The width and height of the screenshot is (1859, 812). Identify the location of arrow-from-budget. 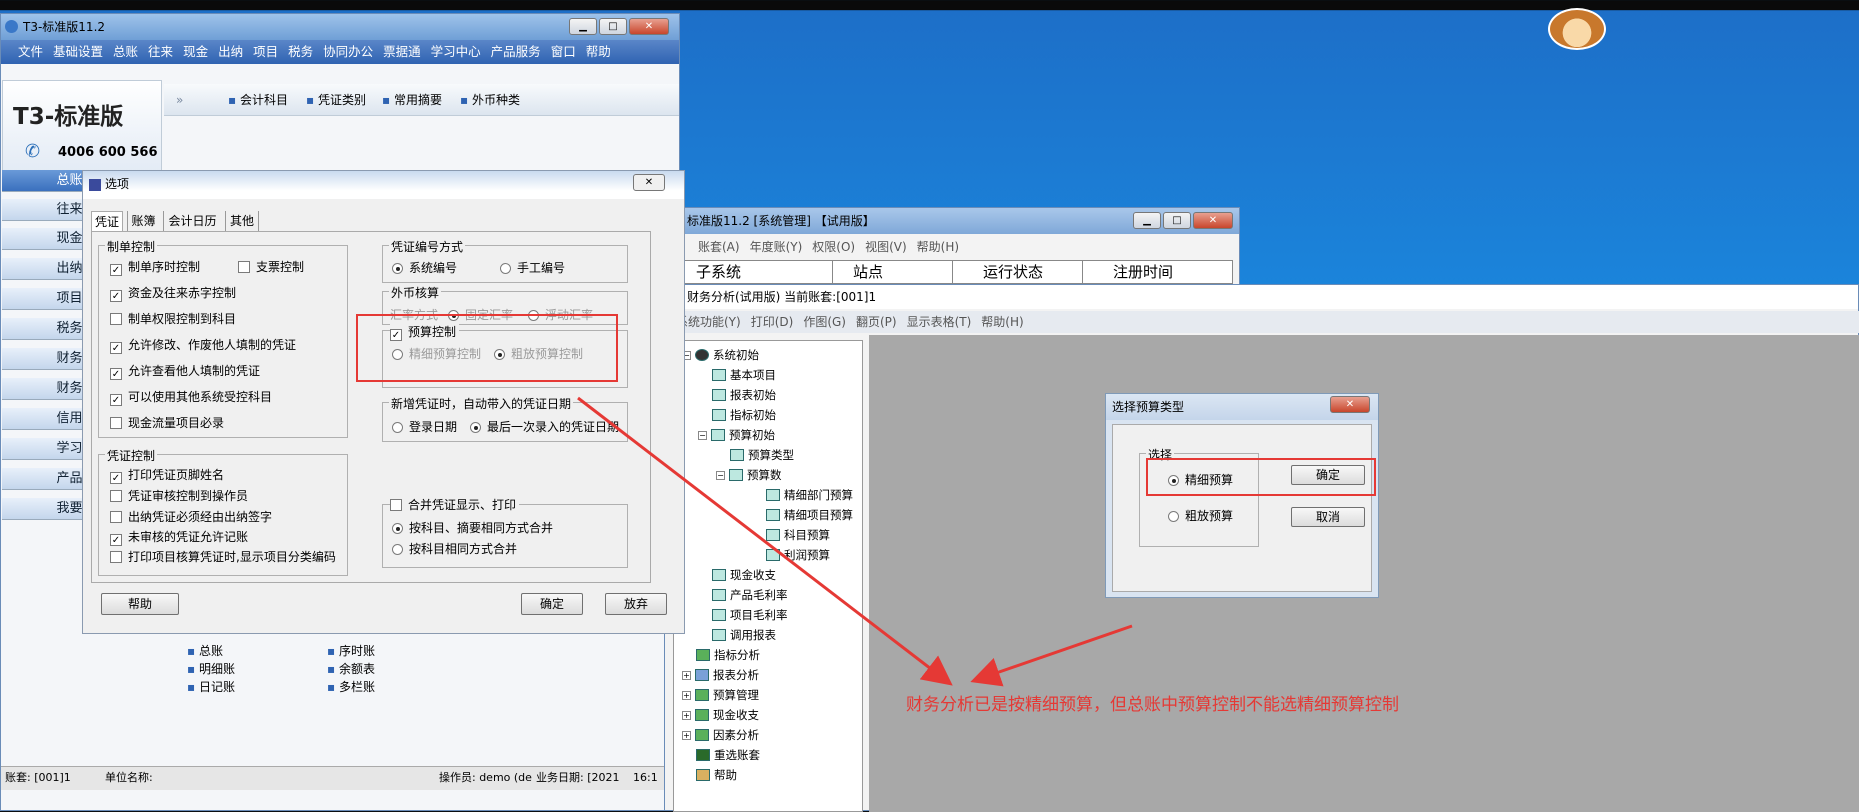
(1051, 655).